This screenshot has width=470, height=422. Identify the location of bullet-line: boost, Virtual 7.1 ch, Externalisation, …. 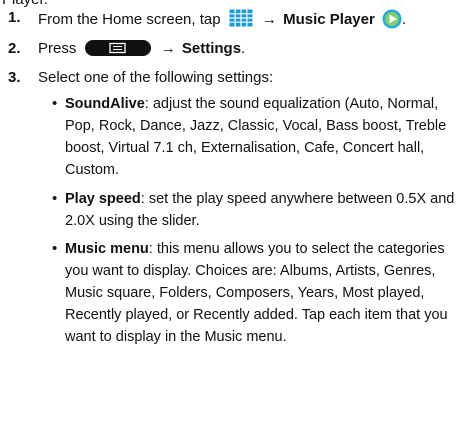
(245, 148).